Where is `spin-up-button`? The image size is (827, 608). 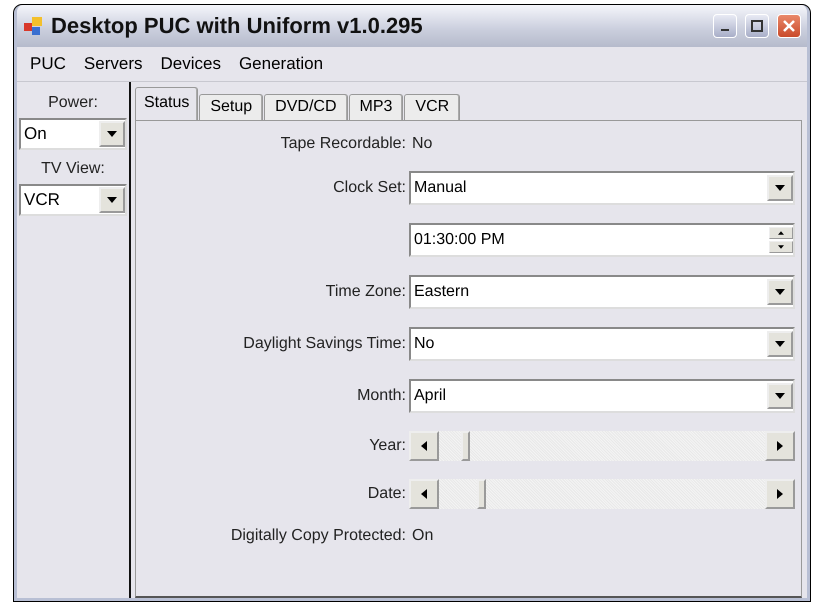
spin-up-button is located at coordinates (781, 233).